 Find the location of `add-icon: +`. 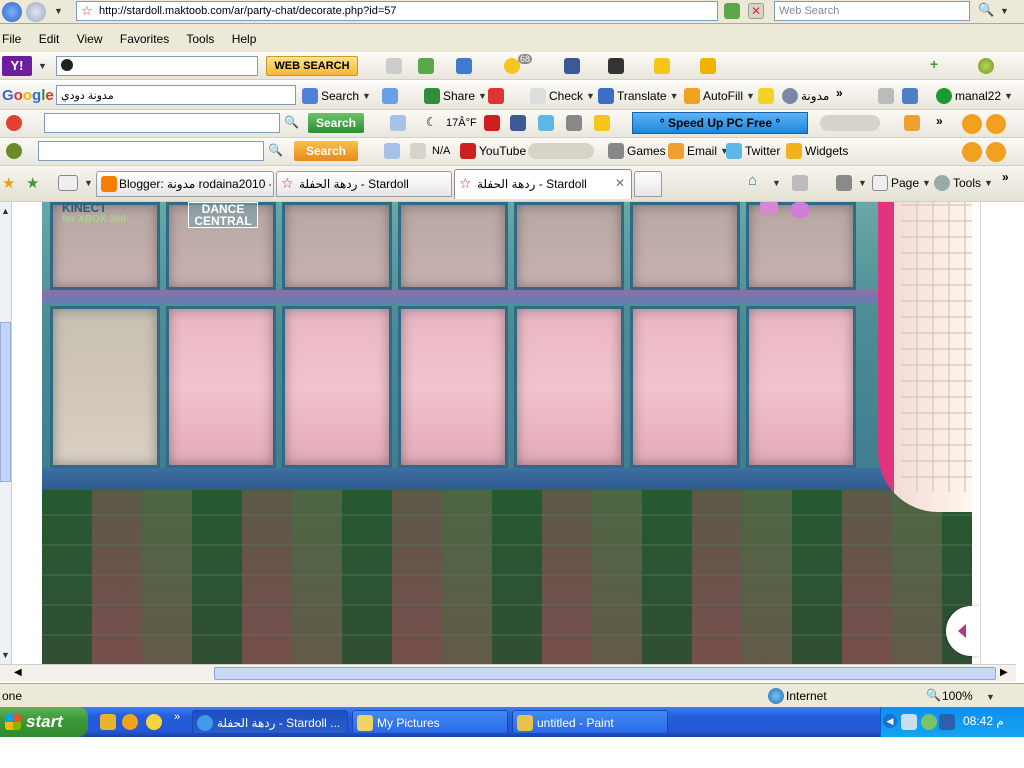

add-icon: + is located at coordinates (934, 64).